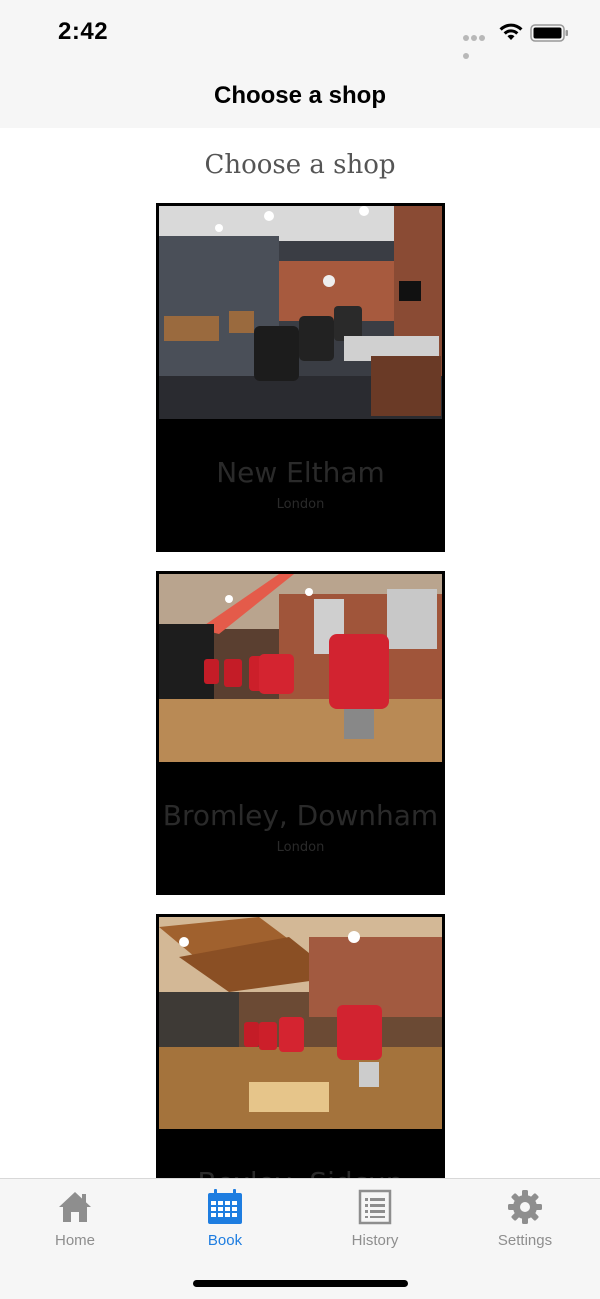 The height and width of the screenshot is (1299, 600). I want to click on tab-book: Book, so click(225, 1219).